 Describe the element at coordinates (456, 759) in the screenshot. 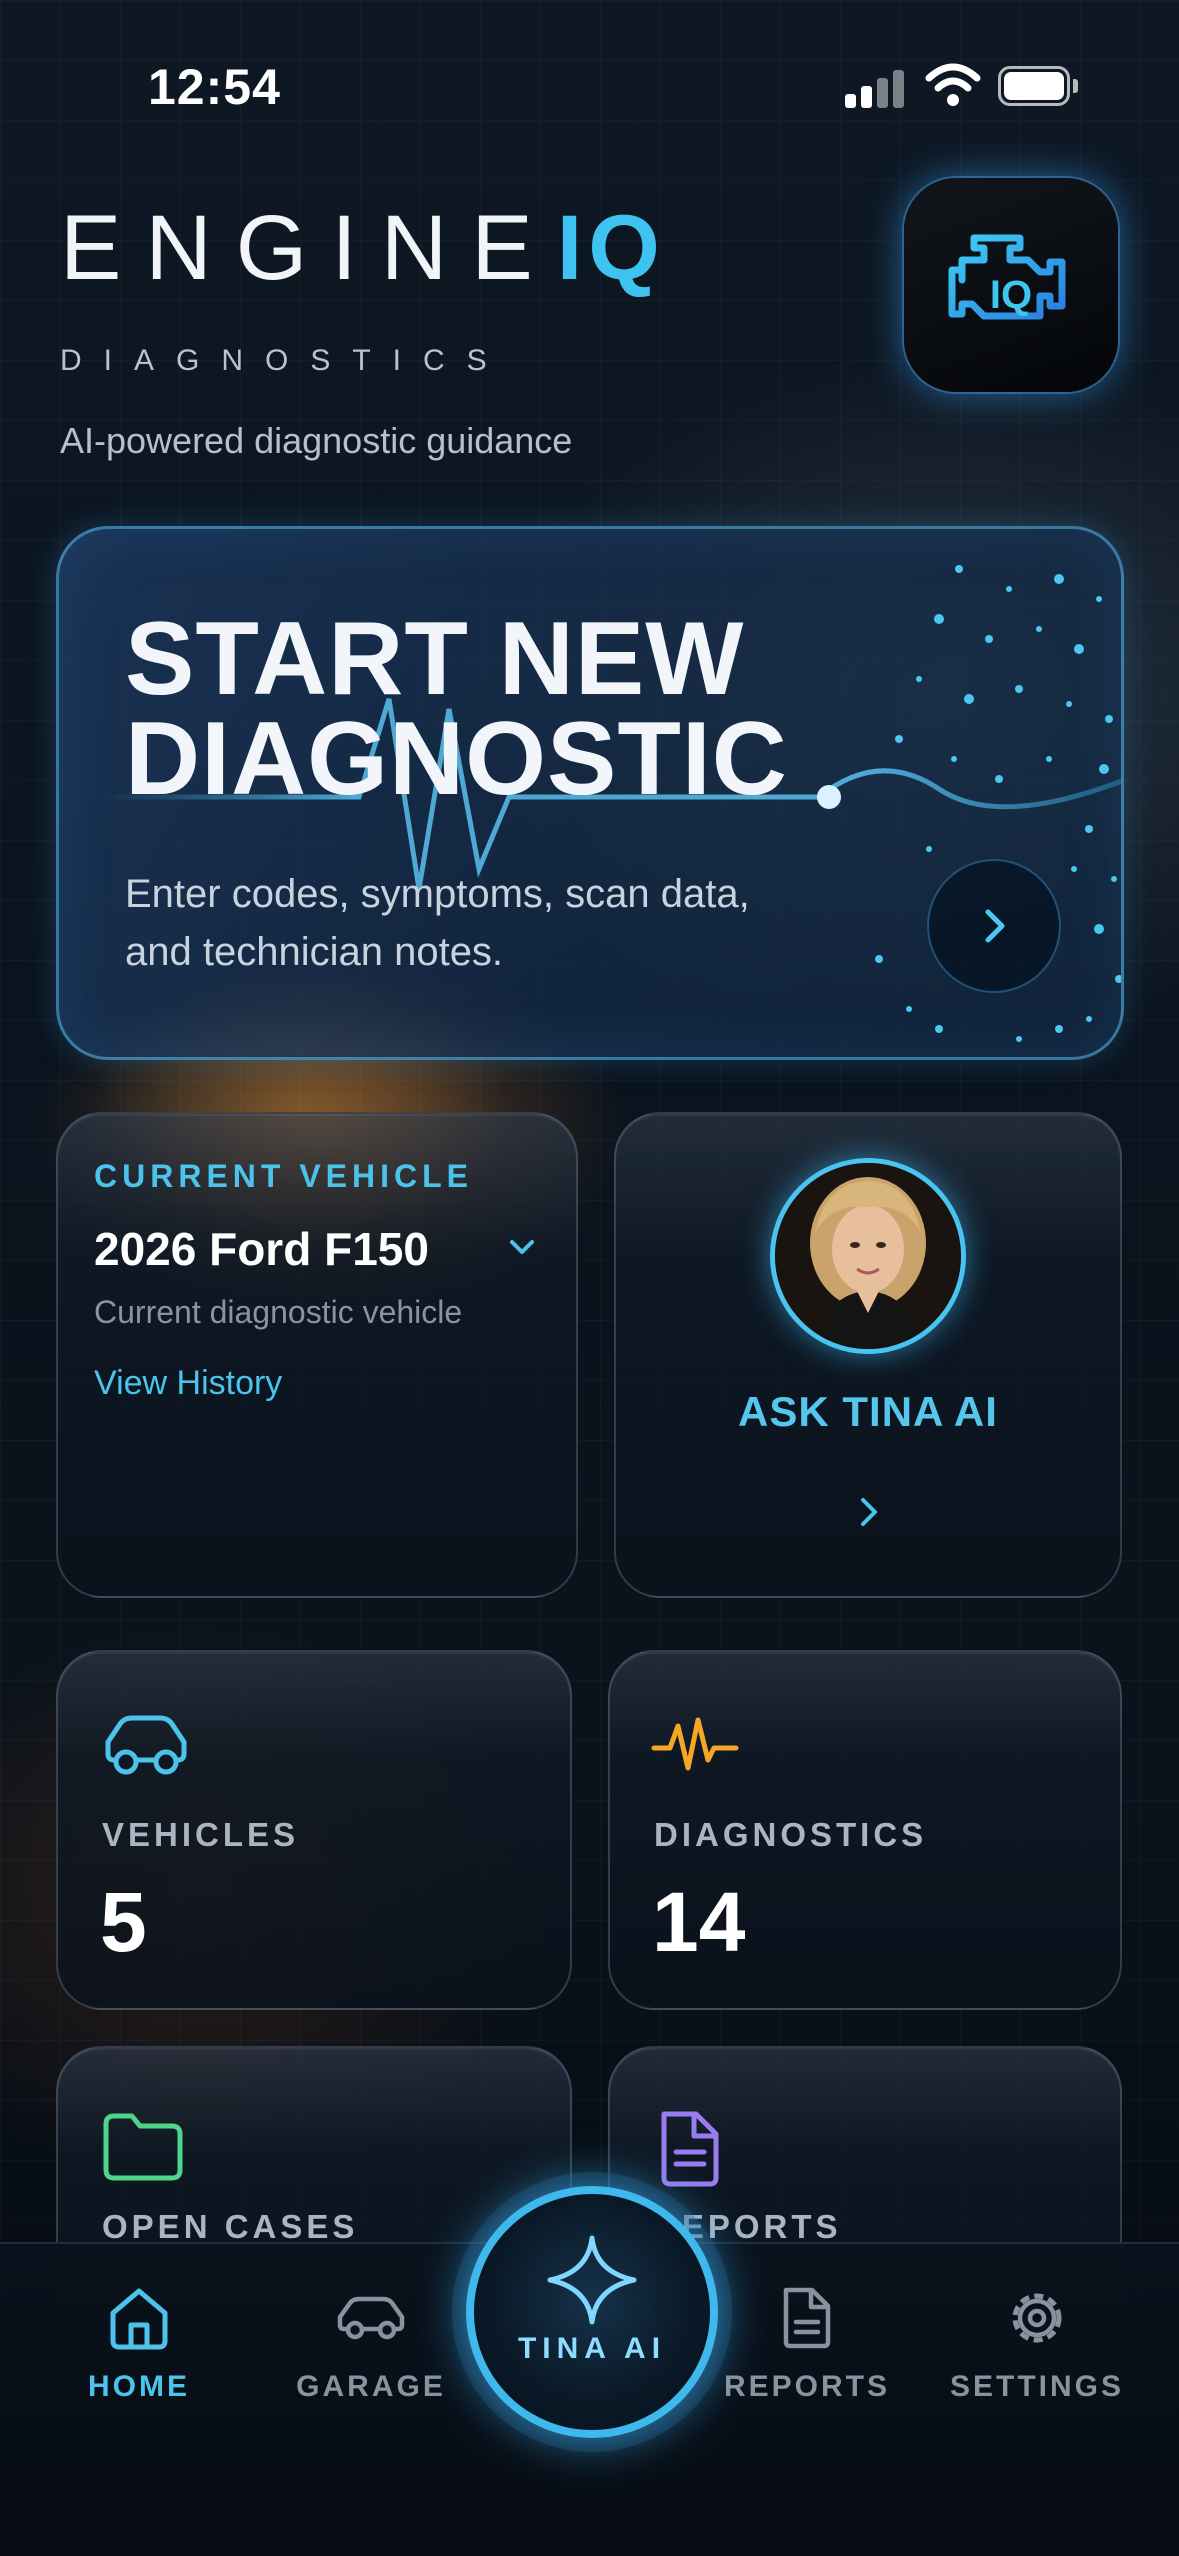

I see `hero-title-line2: DIAGNOSTIC` at that location.